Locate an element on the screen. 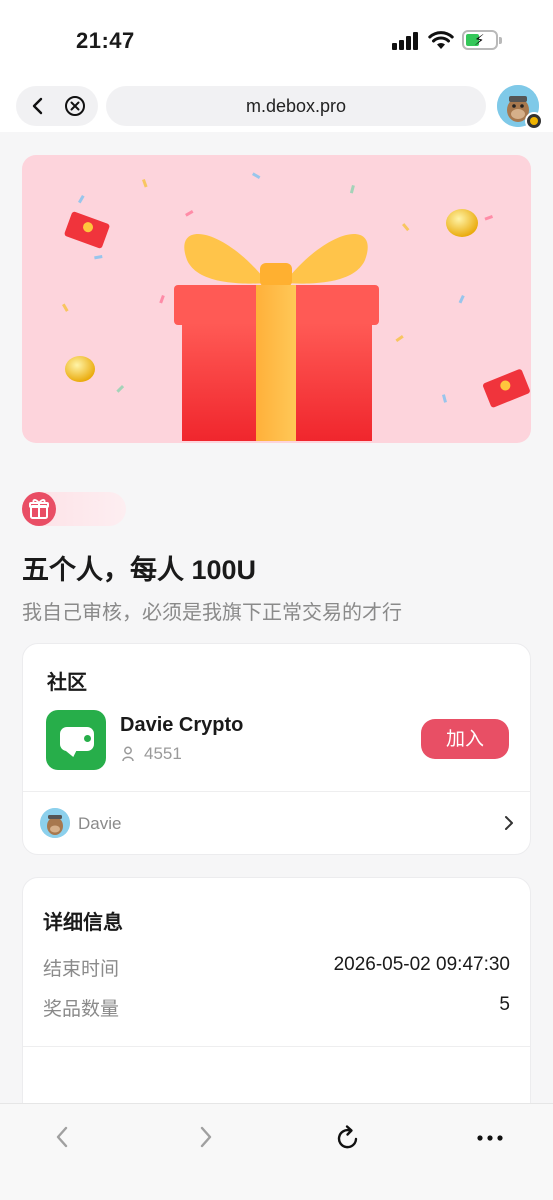  end-time-value: 2026-05-02 09:47:30 is located at coordinates (421, 964).